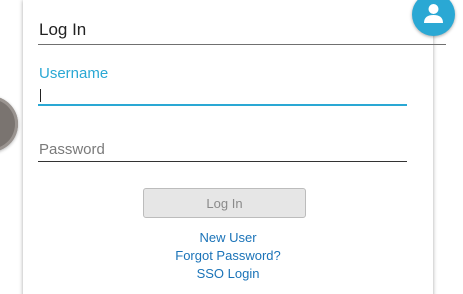 The image size is (463, 294). I want to click on user-avatar, so click(433, 18).